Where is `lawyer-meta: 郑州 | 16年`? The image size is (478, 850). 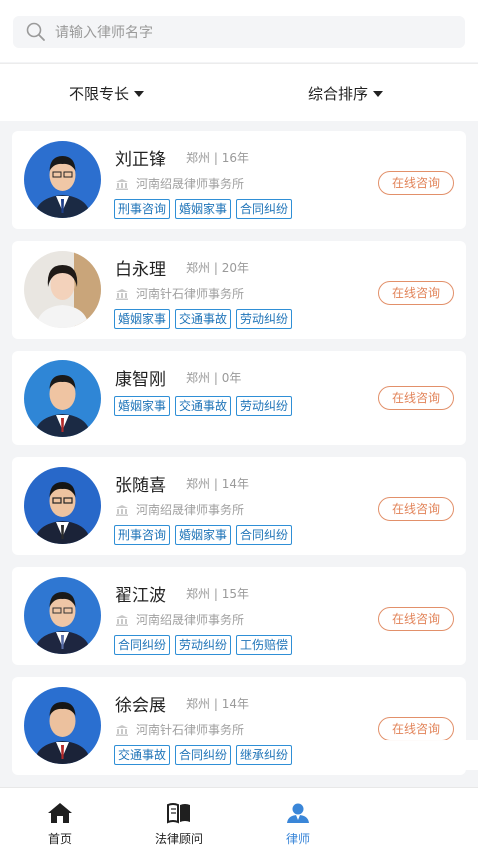 lawyer-meta: 郑州 | 16年 is located at coordinates (217, 158).